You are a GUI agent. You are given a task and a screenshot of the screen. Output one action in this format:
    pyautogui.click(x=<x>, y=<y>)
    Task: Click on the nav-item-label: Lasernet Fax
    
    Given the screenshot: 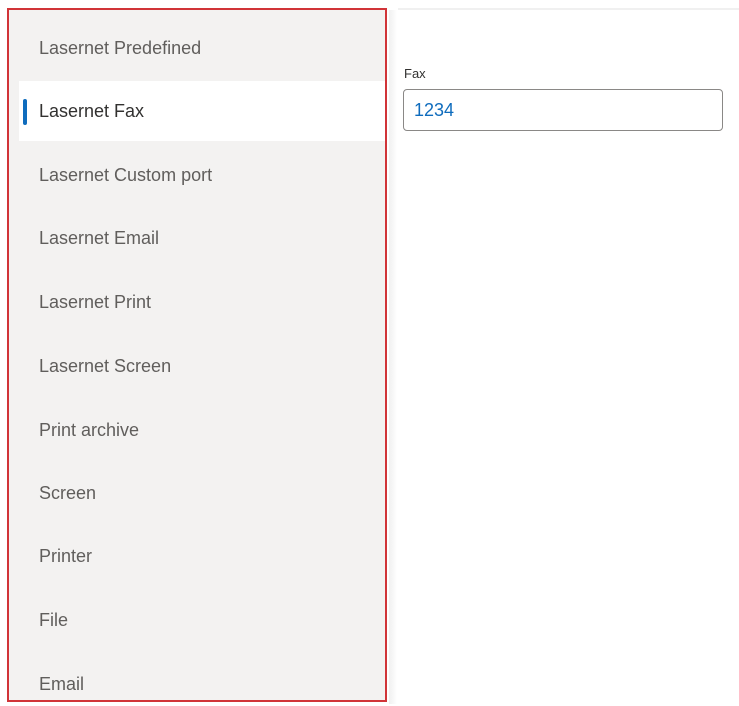 What is the action you would take?
    pyautogui.click(x=92, y=110)
    